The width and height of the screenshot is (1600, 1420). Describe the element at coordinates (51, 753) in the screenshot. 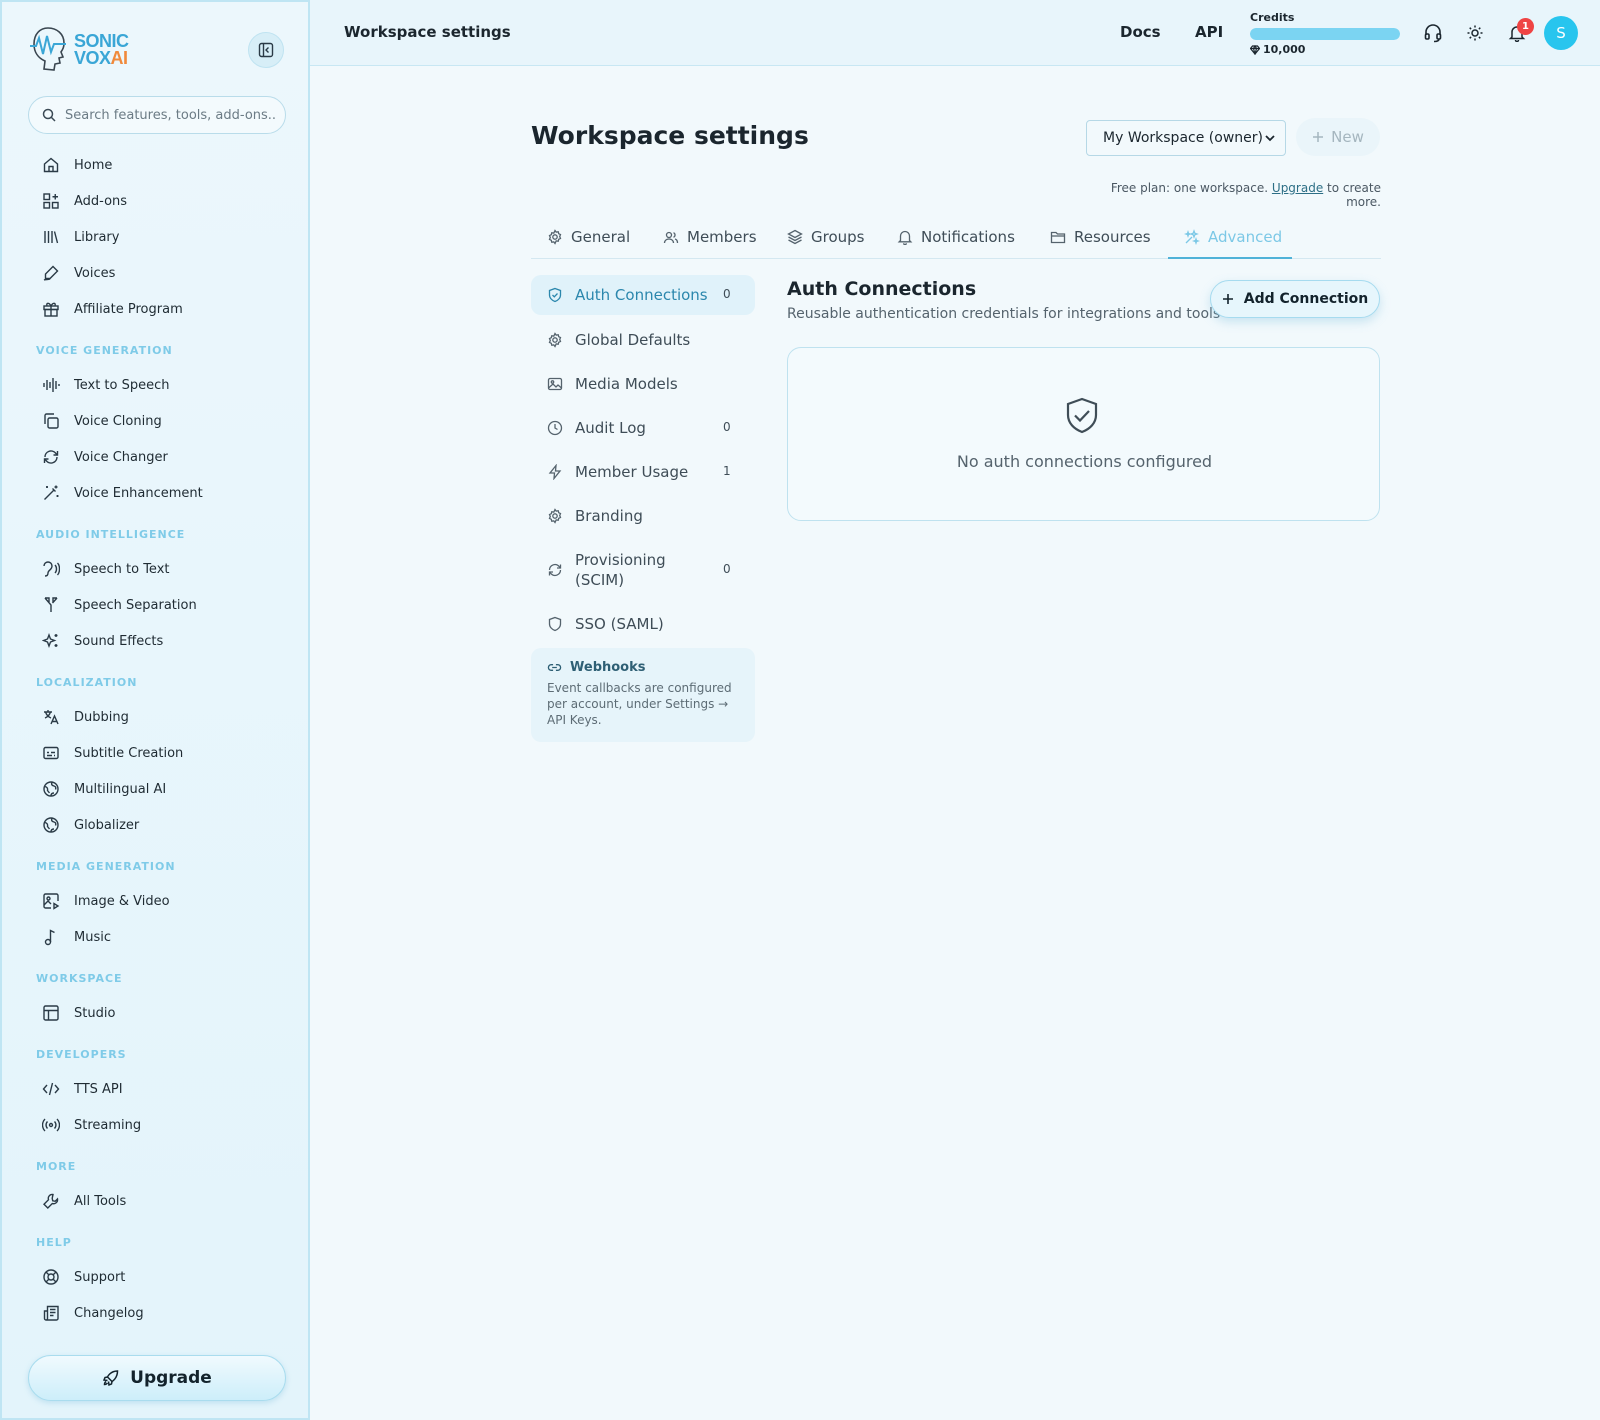

I see `captions-icon` at that location.